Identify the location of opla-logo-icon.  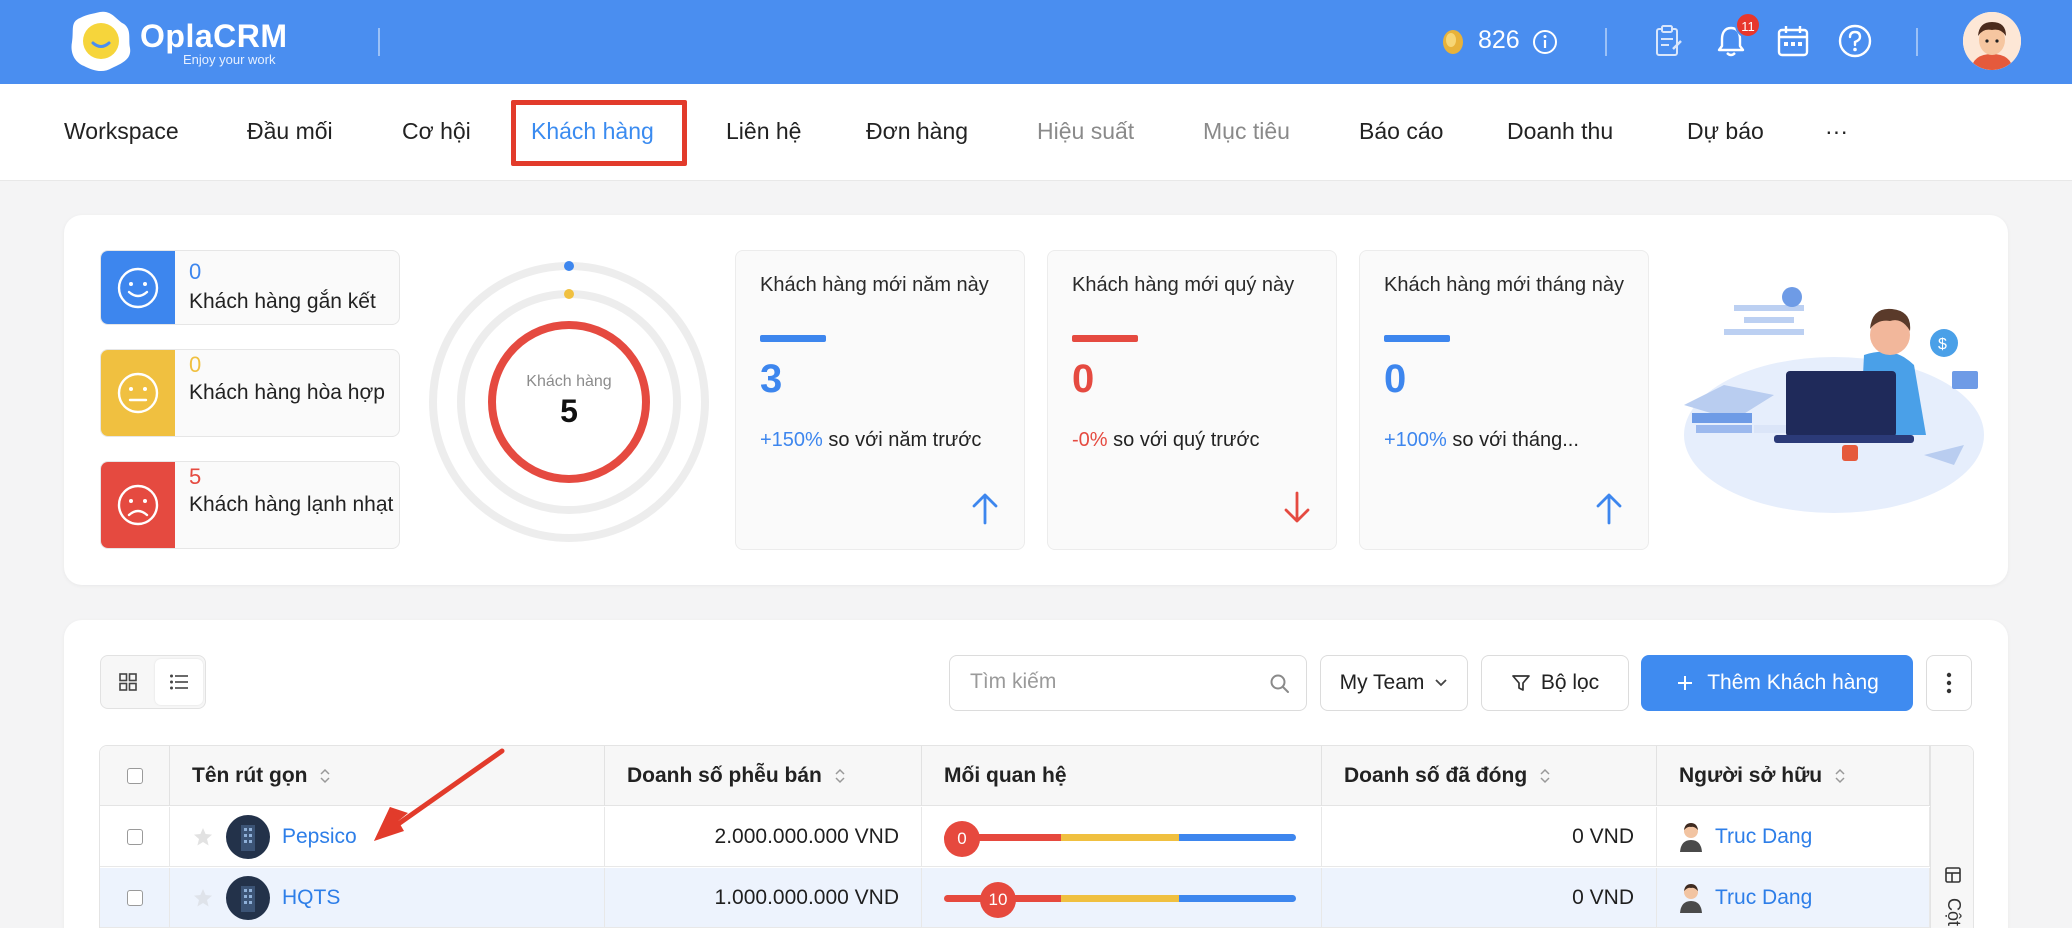
(100, 41).